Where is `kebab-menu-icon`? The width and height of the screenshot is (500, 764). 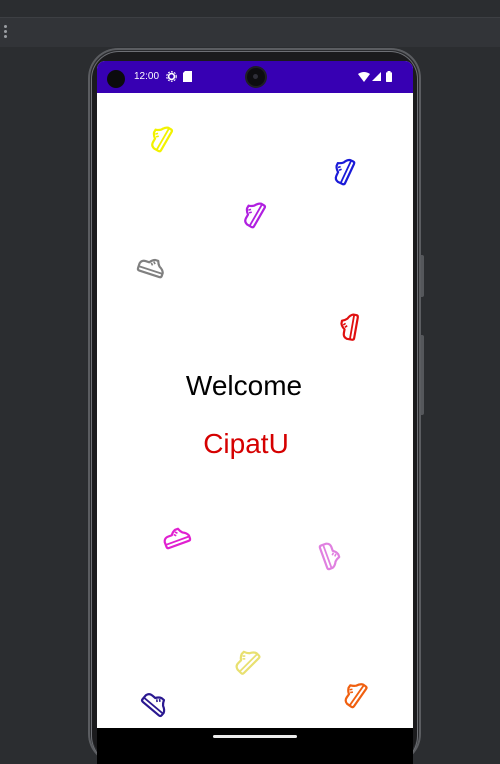 kebab-menu-icon is located at coordinates (5, 32).